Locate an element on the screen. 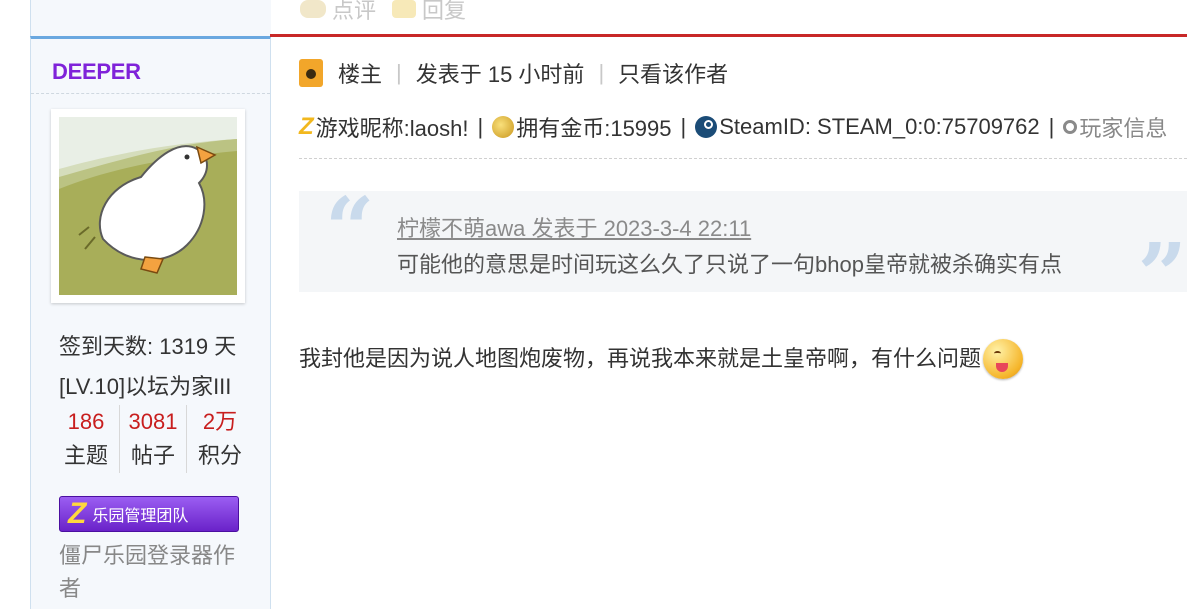  duck-avatar-image is located at coordinates (148, 206).